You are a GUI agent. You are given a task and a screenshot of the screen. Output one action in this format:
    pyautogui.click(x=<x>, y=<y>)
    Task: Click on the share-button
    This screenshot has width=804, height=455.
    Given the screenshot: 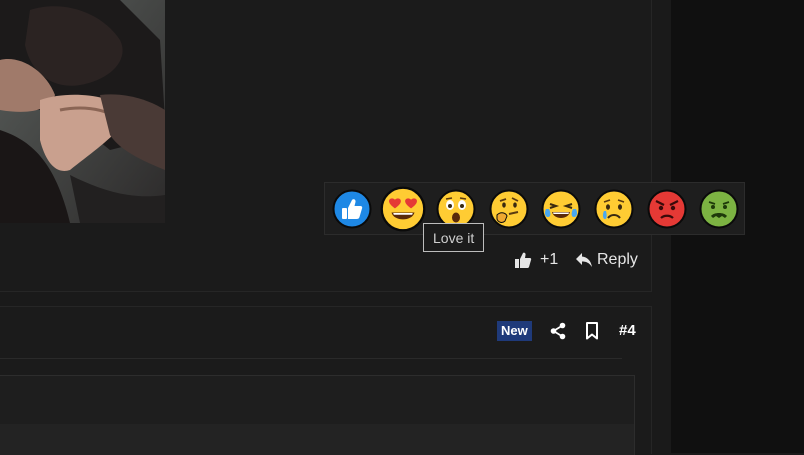 What is the action you would take?
    pyautogui.click(x=558, y=333)
    